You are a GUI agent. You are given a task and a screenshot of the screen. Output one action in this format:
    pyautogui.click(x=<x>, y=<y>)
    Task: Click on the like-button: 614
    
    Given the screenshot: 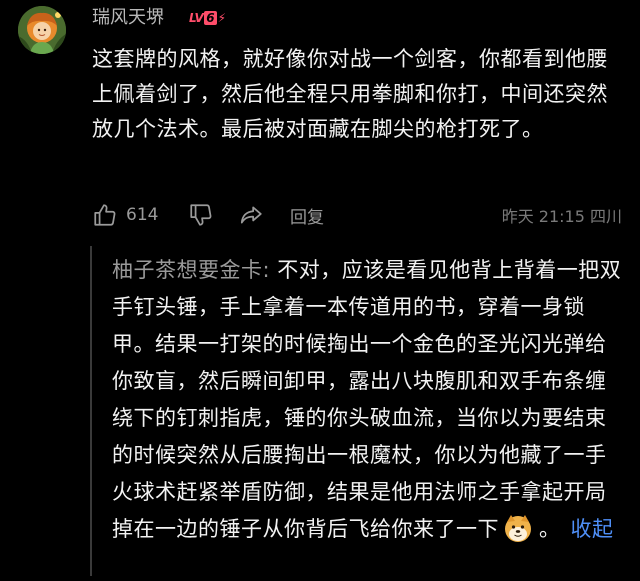 What is the action you would take?
    pyautogui.click(x=125, y=215)
    